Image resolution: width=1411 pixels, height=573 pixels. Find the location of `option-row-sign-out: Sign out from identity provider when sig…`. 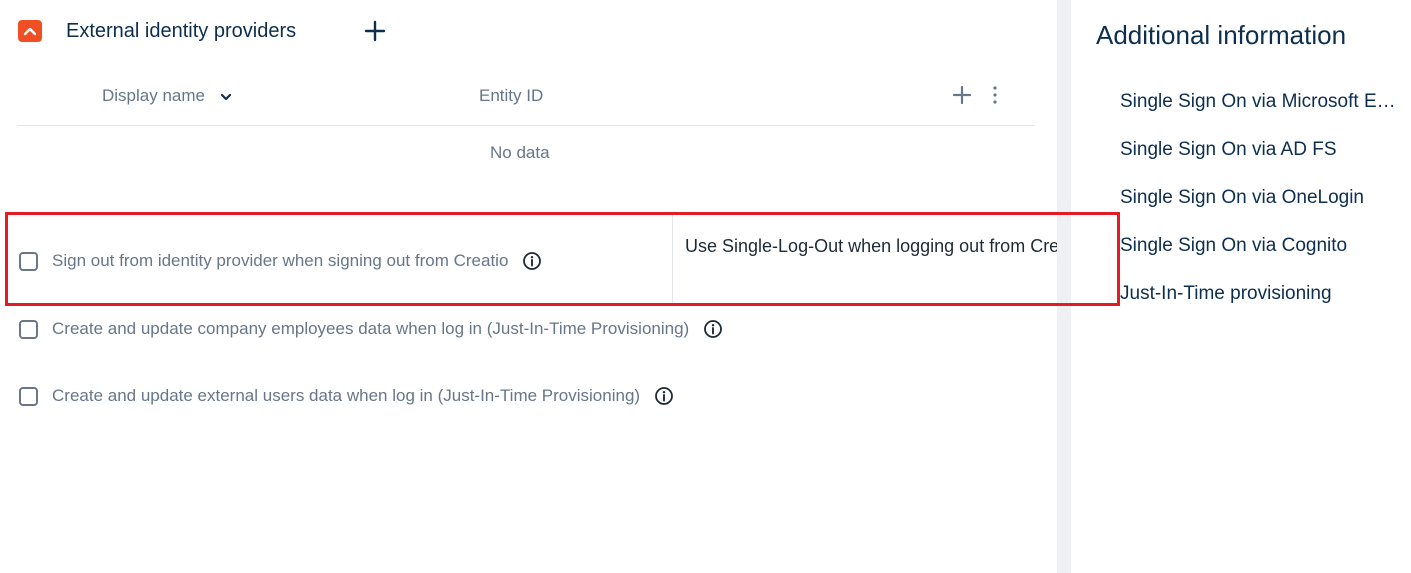

option-row-sign-out: Sign out from identity provider when sig… is located at coordinates (280, 261).